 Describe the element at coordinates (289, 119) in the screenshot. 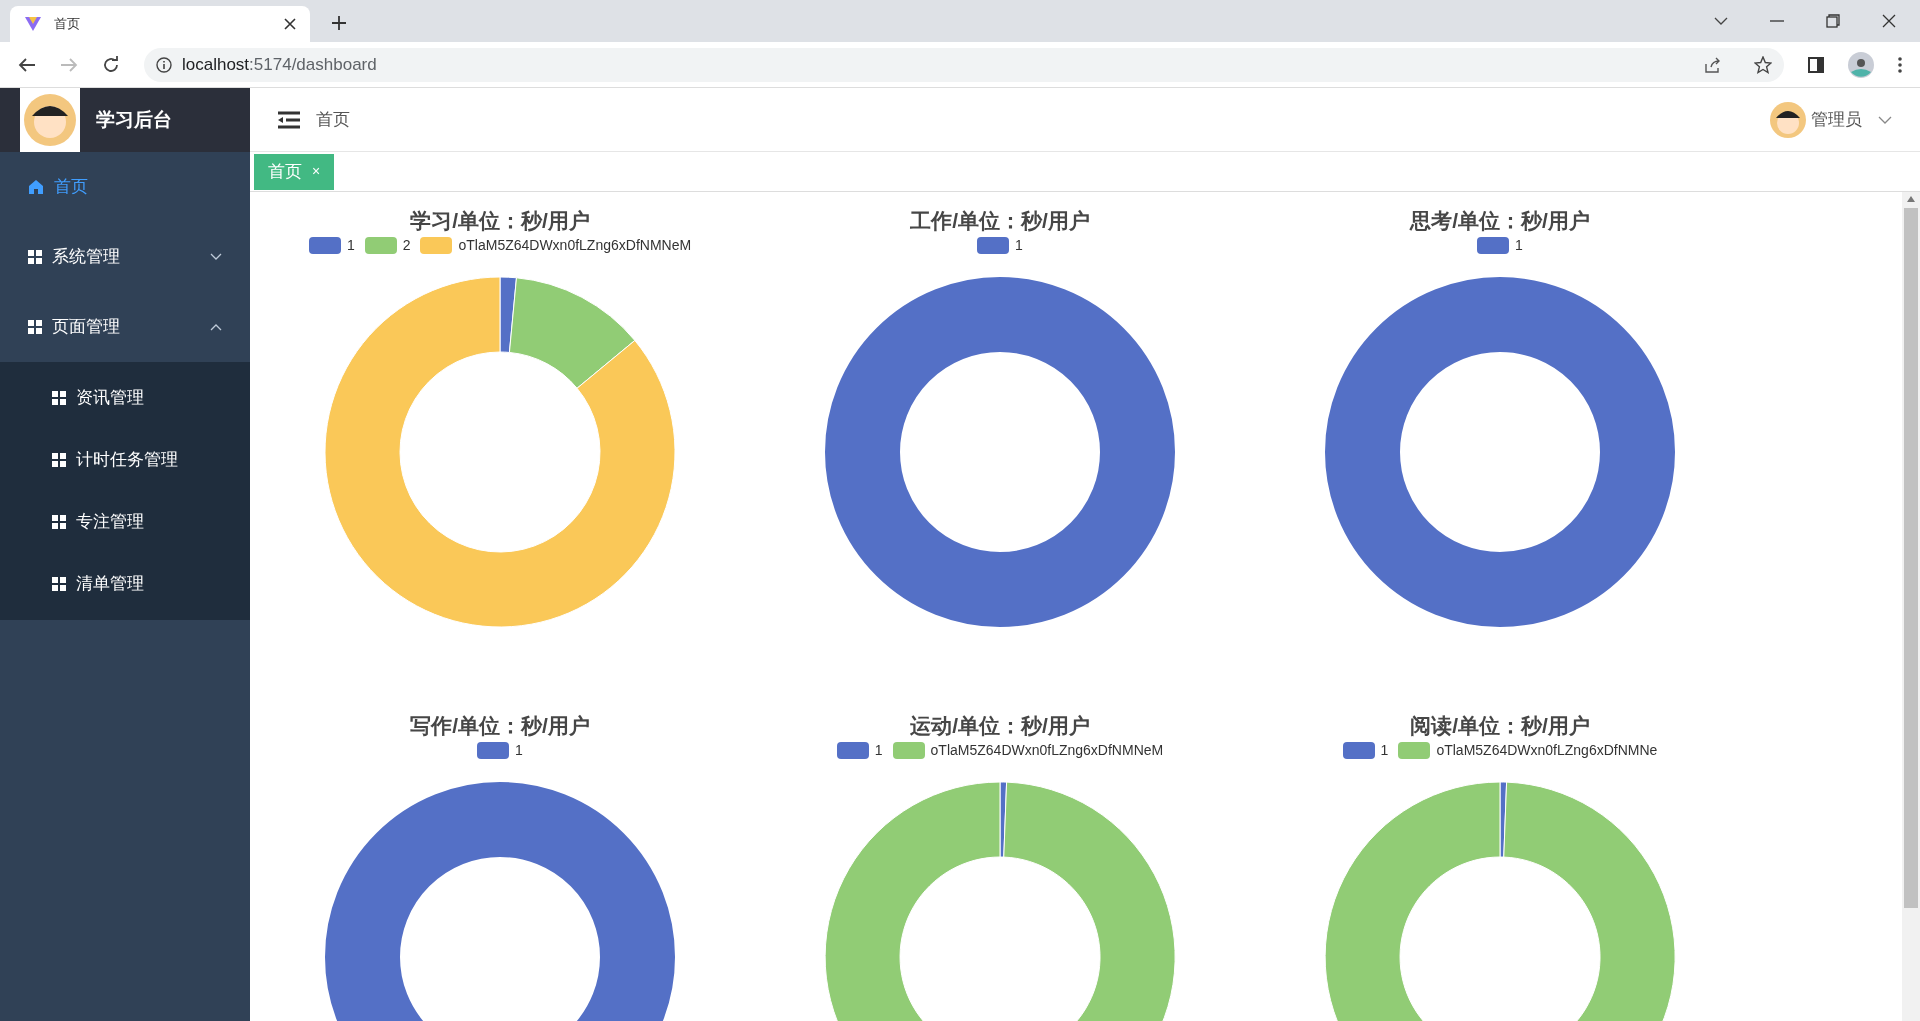

I see `menu-icon` at that location.